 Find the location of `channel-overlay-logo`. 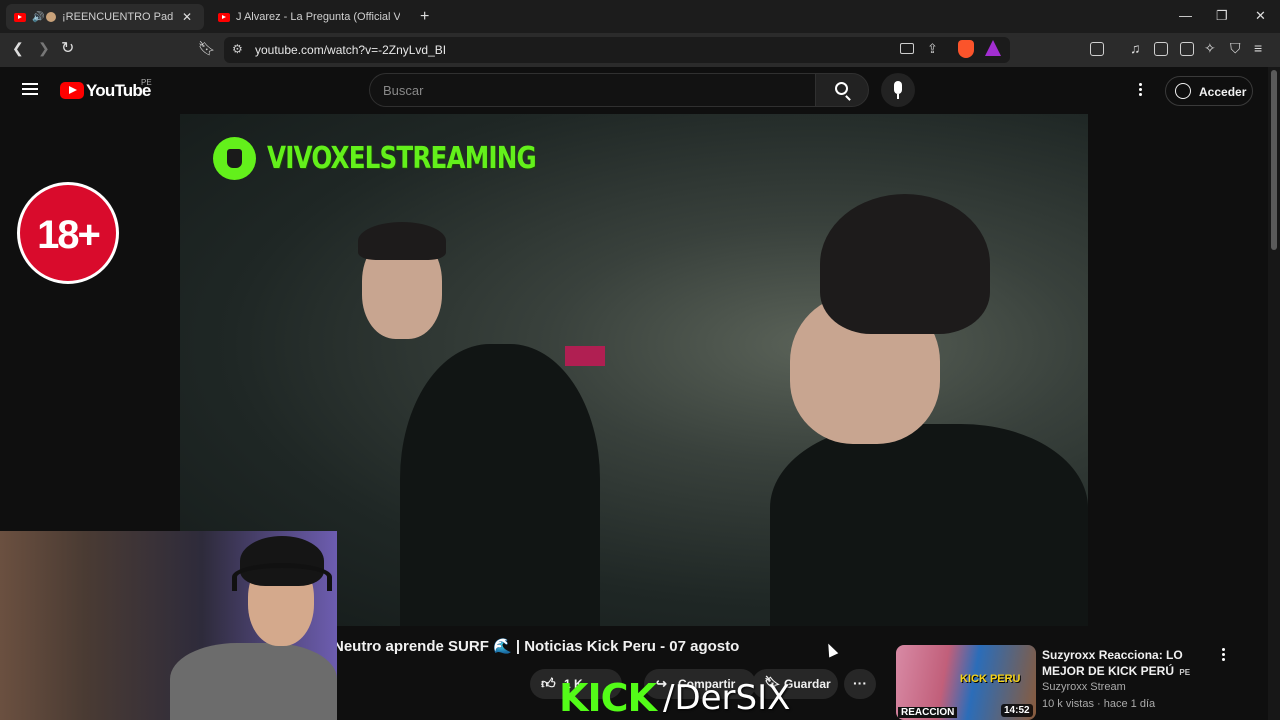

channel-overlay-logo is located at coordinates (234, 158).